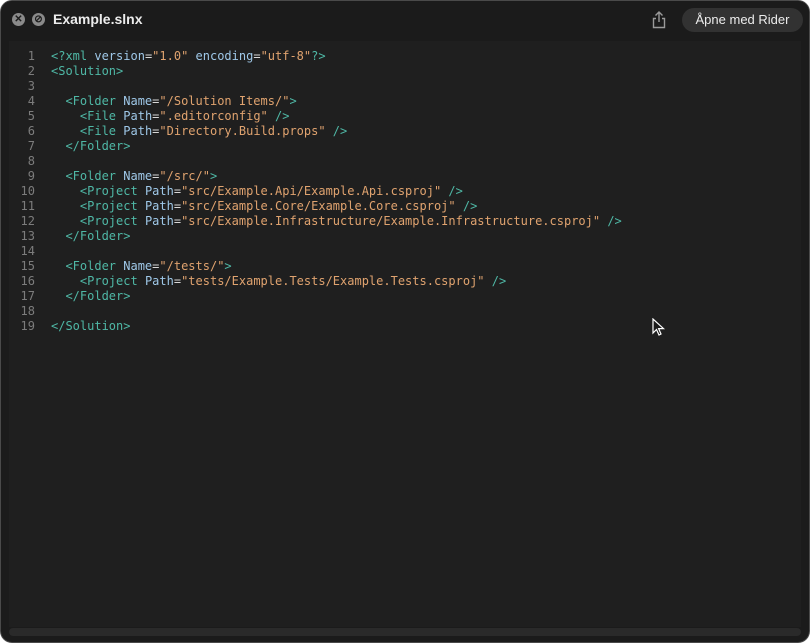 This screenshot has width=810, height=643. I want to click on mouse-pointer-icon, so click(659, 327).